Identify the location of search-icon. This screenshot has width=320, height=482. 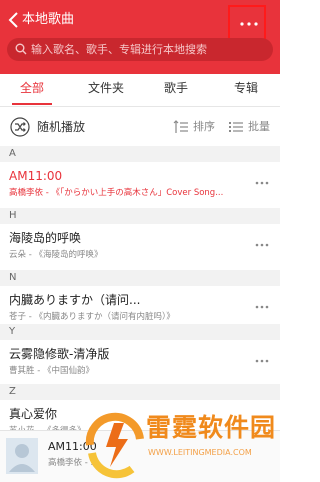
(21, 49).